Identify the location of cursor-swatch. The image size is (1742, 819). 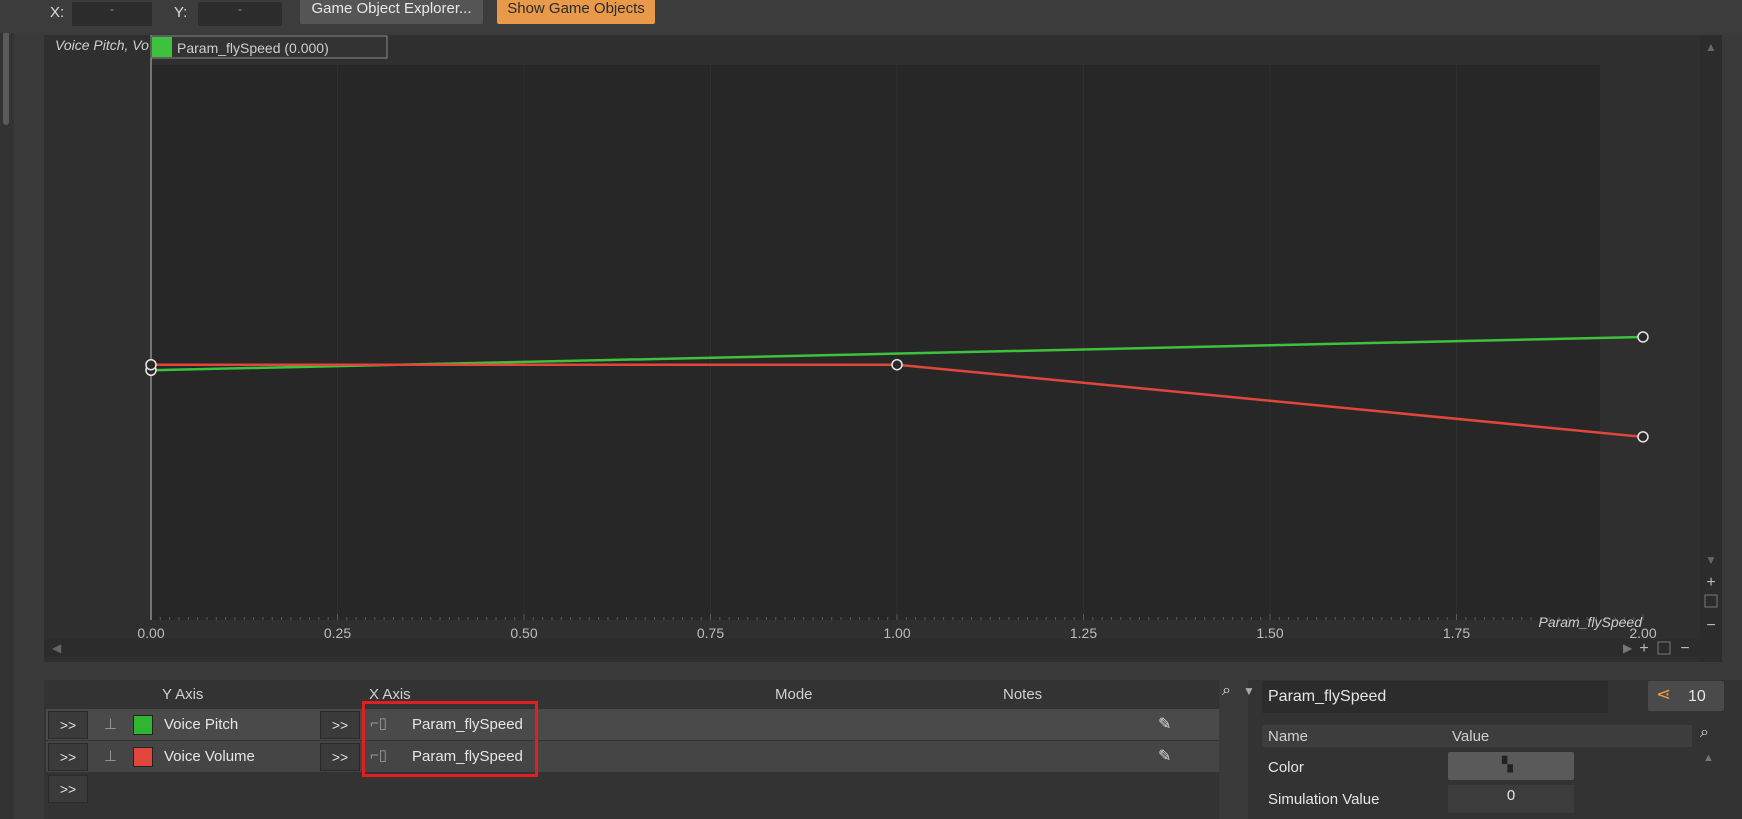
(162, 47).